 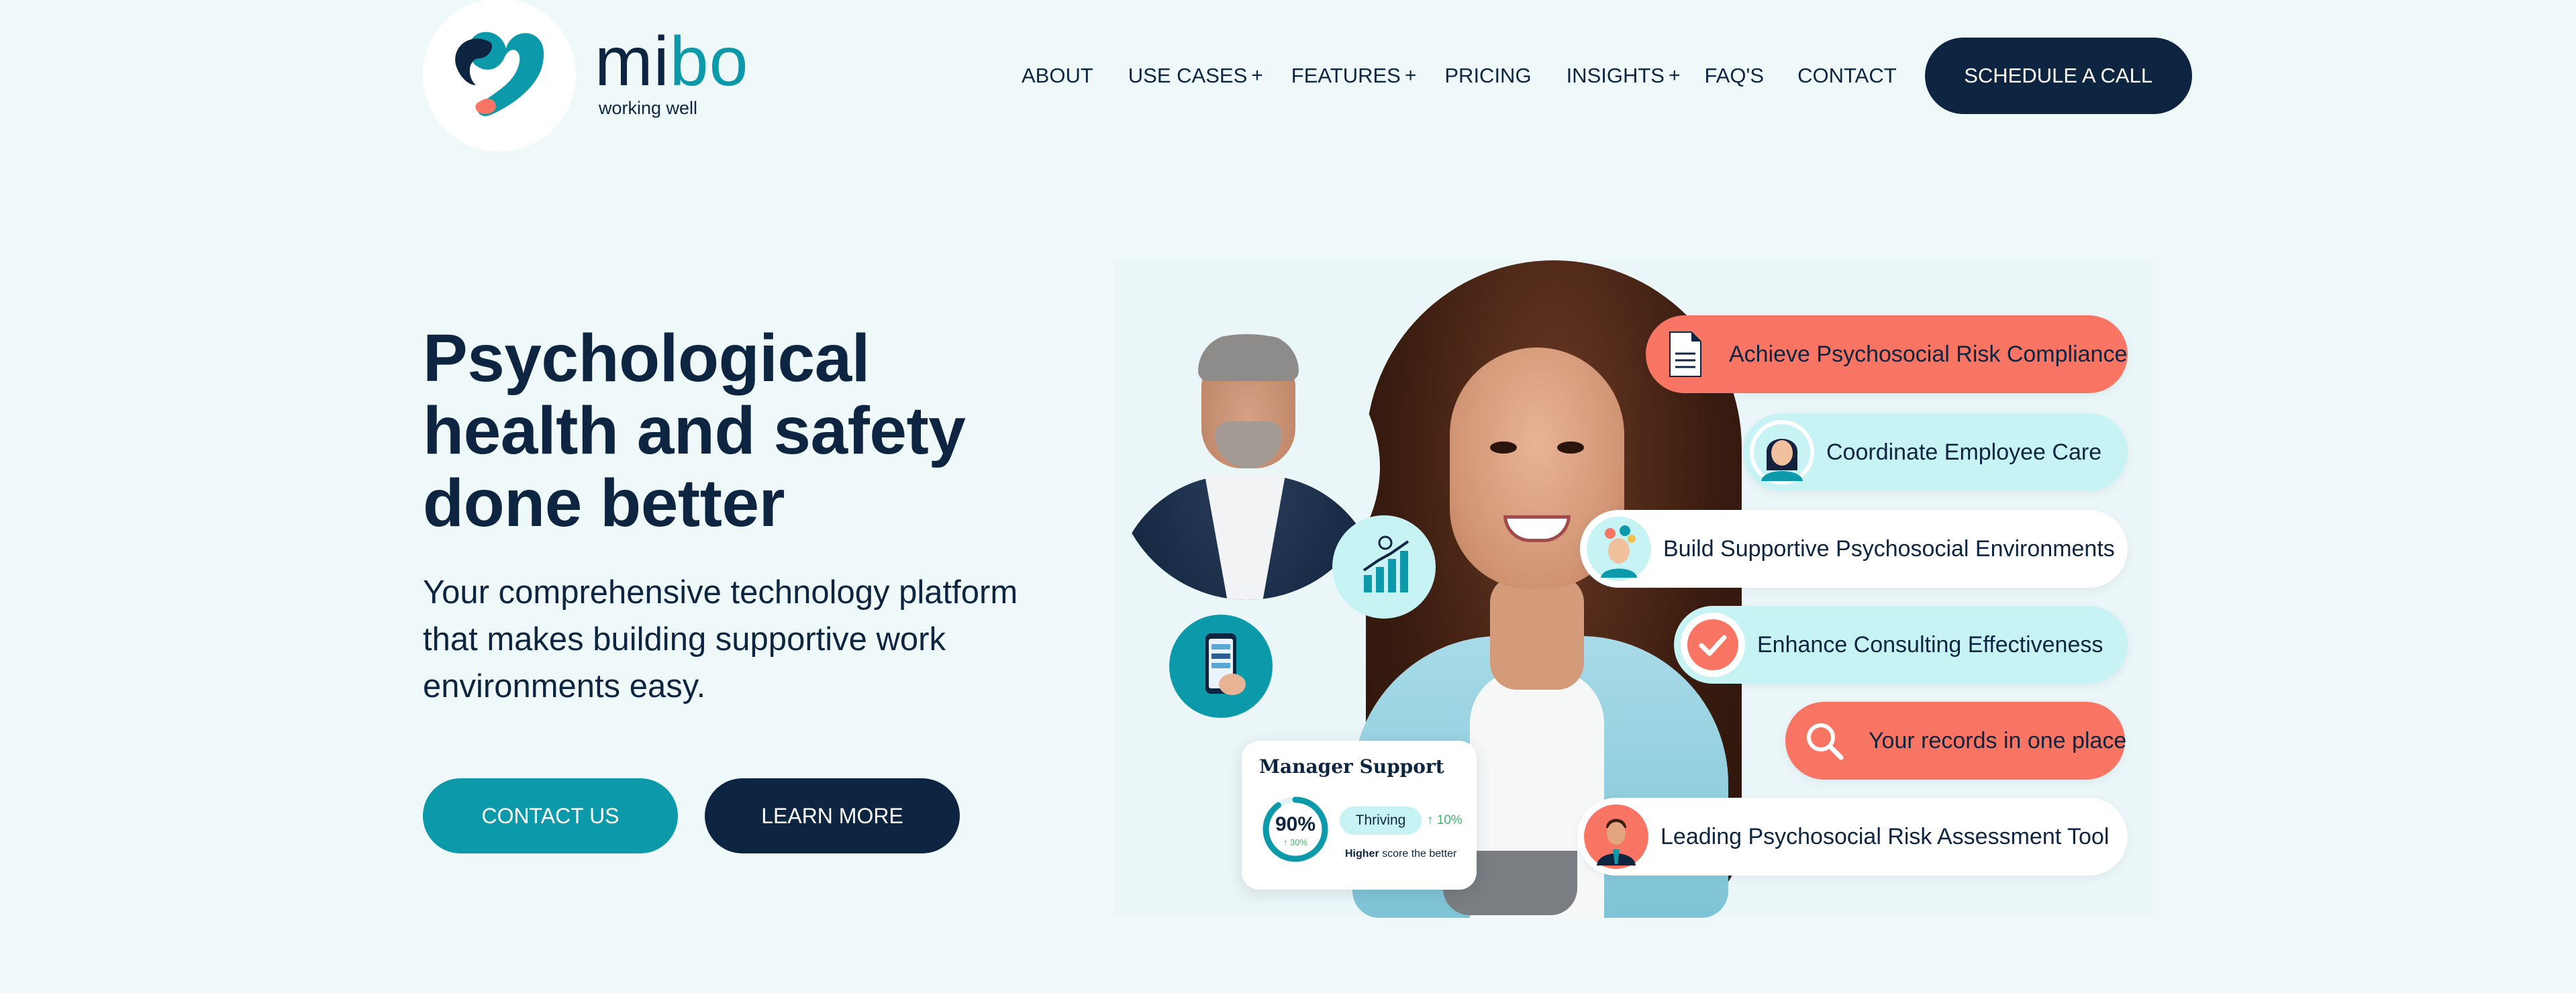 What do you see at coordinates (1782, 452) in the screenshot?
I see `woman-avatar-icon` at bounding box center [1782, 452].